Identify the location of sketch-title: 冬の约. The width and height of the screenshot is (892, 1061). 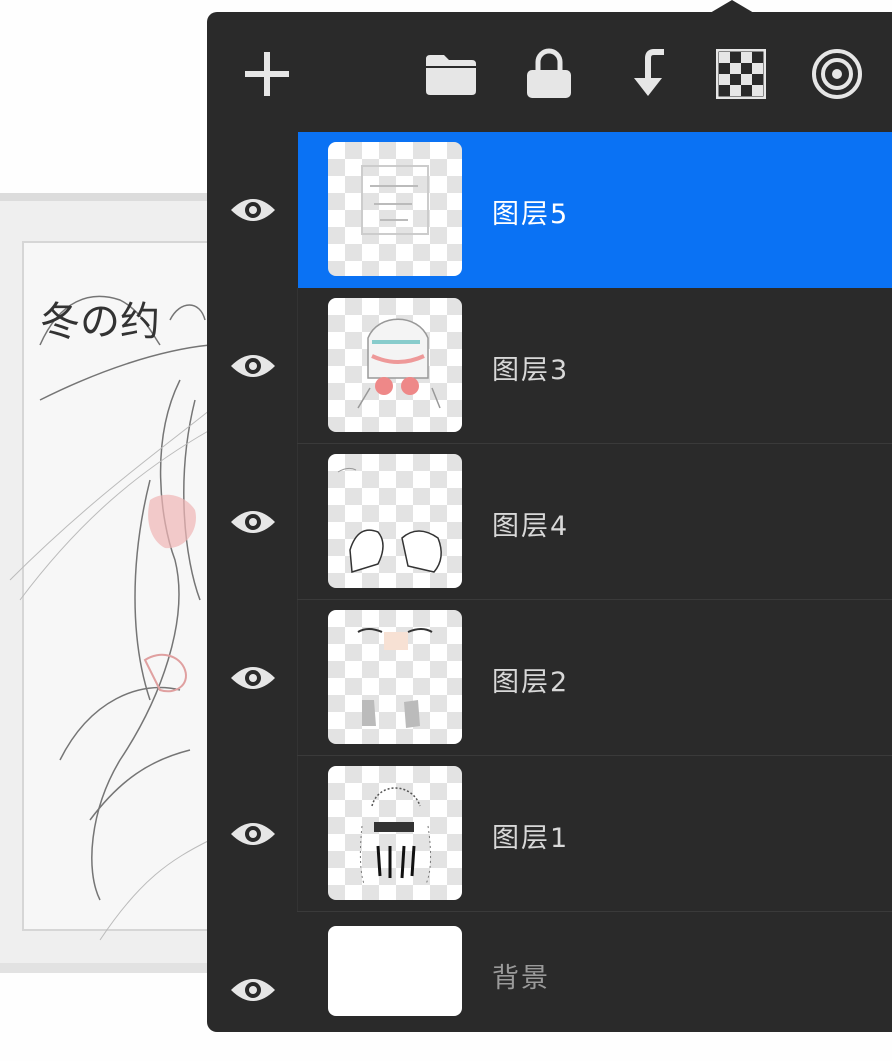
(100, 322).